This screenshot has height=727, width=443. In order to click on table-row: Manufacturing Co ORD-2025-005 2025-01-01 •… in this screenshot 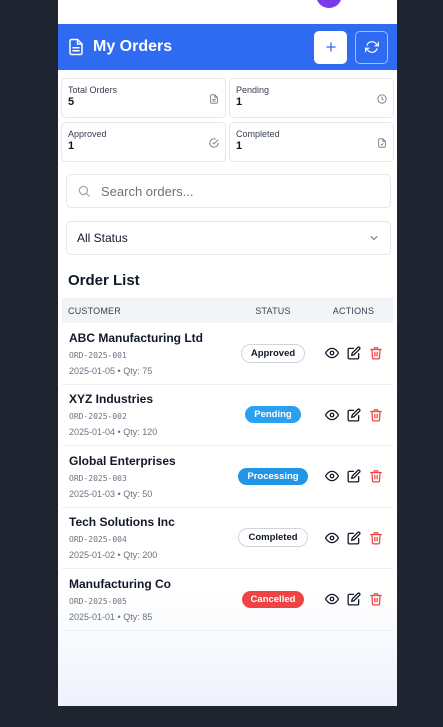, I will do `click(227, 600)`.